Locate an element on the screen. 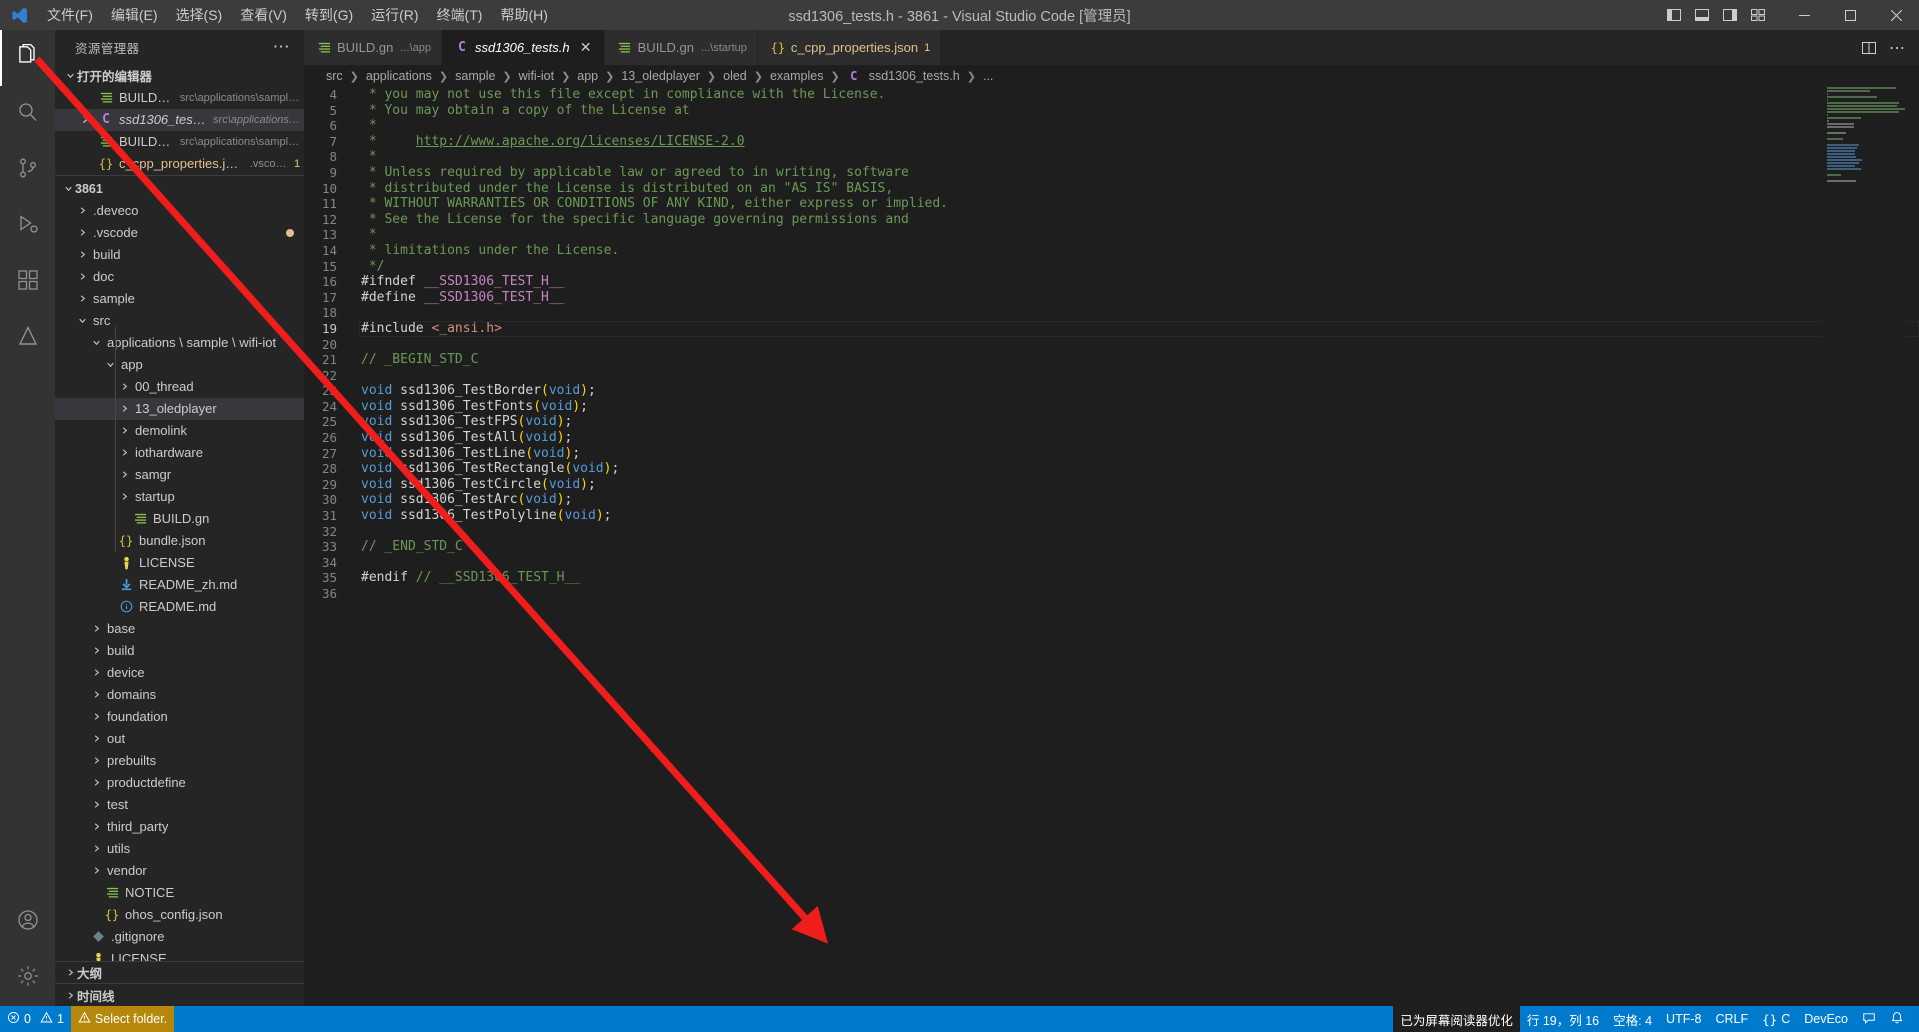  menu-help: 帮助(H) is located at coordinates (523, 15).